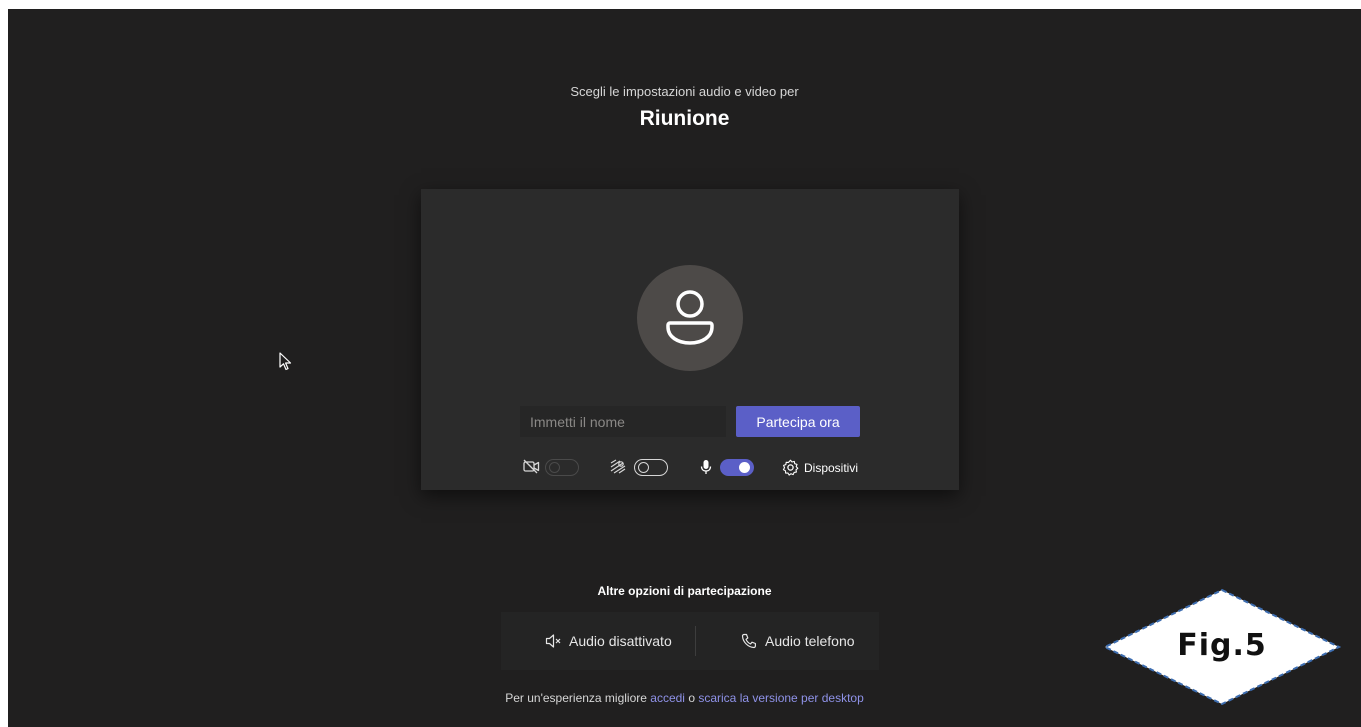 This screenshot has width=1361, height=727. I want to click on figure-label: Fig.5, so click(1222, 645).